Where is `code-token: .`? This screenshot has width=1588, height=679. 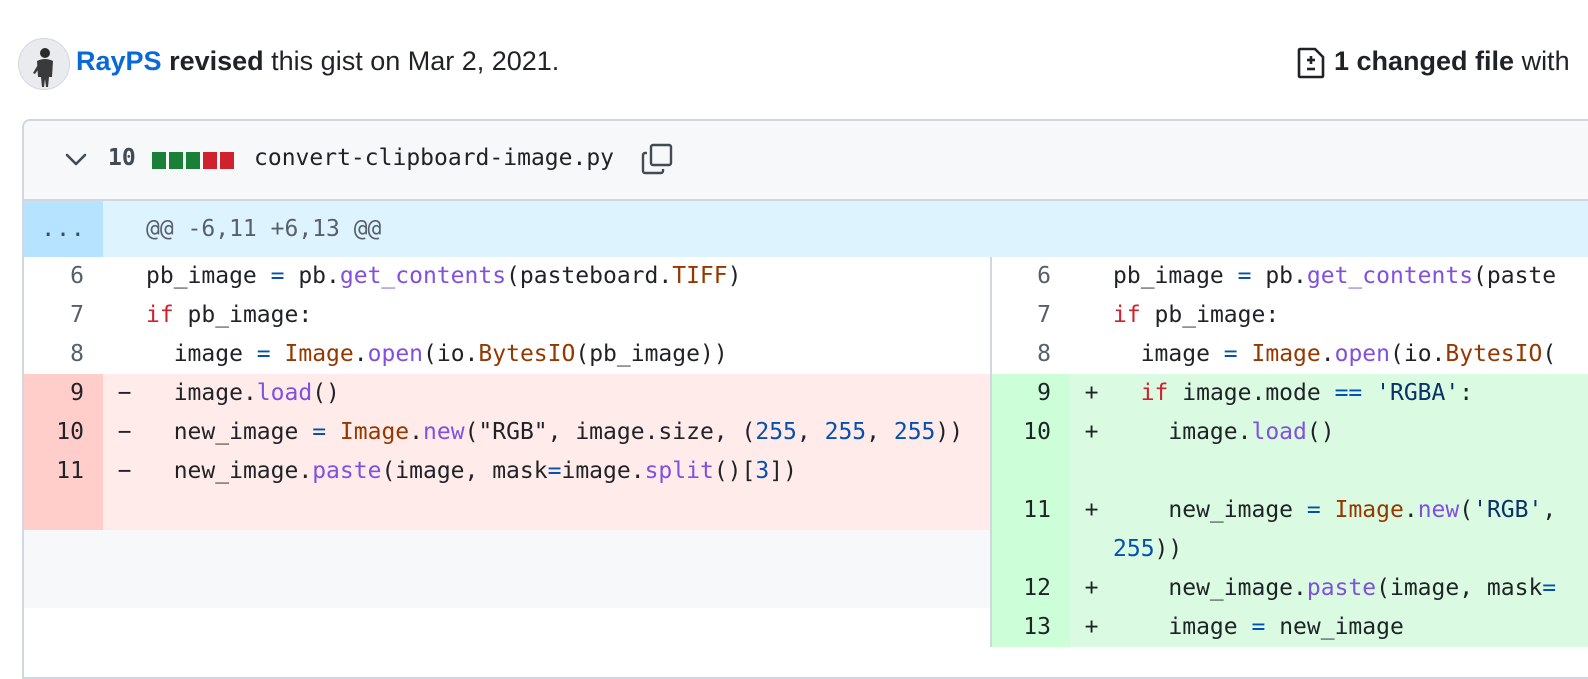 code-token: . is located at coordinates (1327, 354).